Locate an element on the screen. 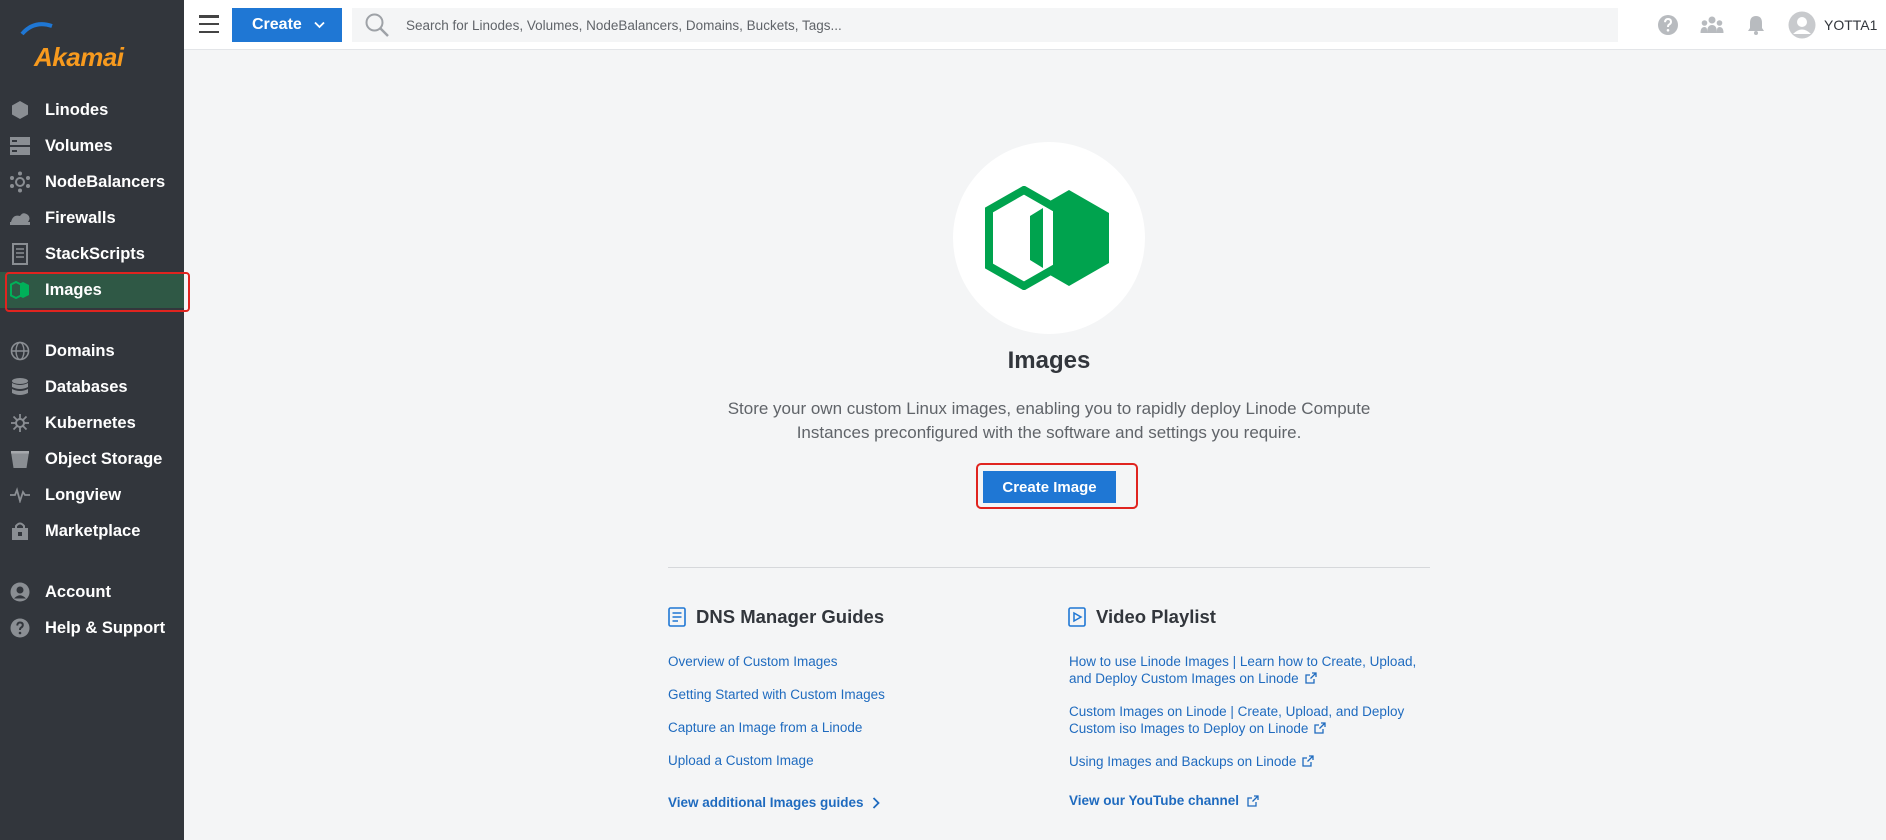  linode-hex-icon is located at coordinates (20, 110).